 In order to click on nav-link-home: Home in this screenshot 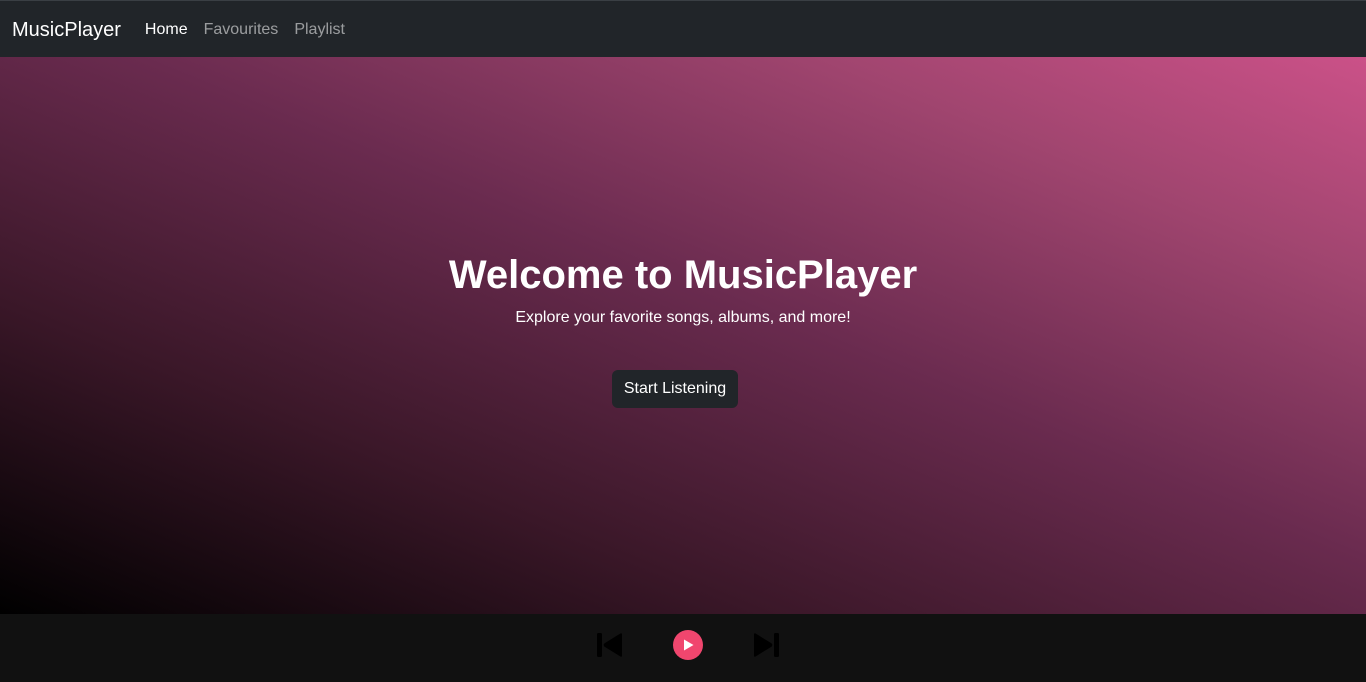, I will do `click(166, 30)`.